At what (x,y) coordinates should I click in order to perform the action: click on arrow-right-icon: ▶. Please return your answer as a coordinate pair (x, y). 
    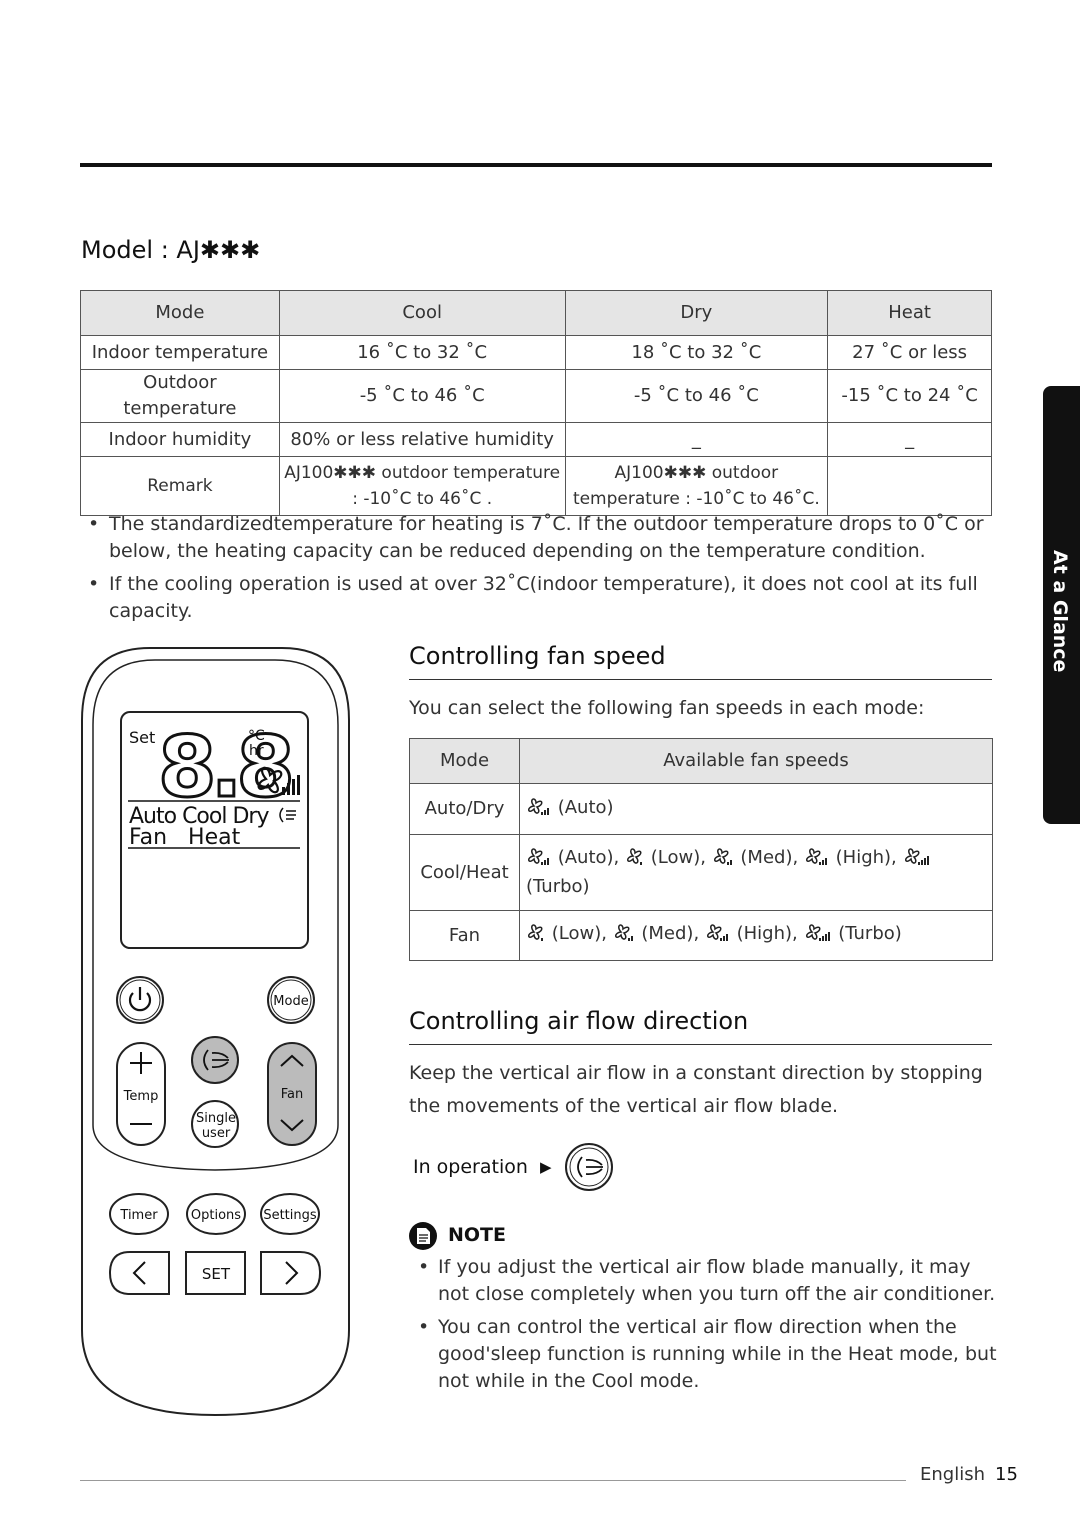
    Looking at the image, I should click on (546, 1167).